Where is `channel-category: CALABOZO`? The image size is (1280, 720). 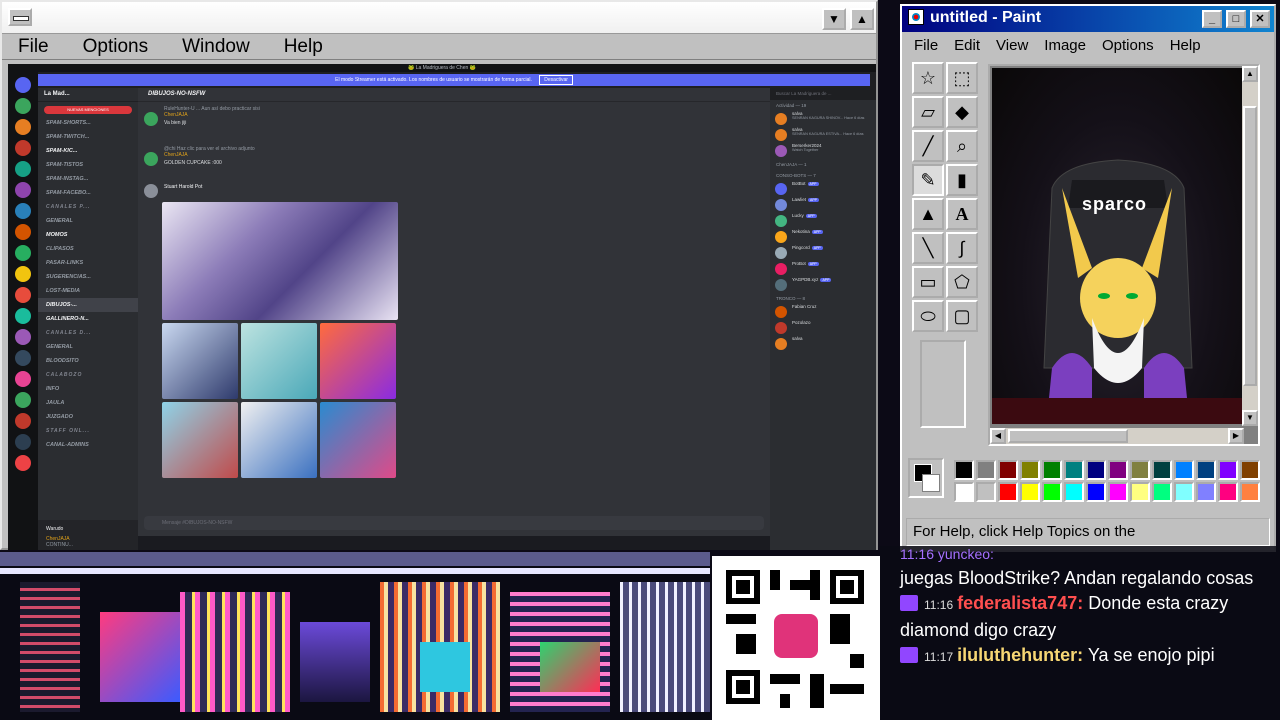
channel-category: CALABOZO is located at coordinates (88, 375).